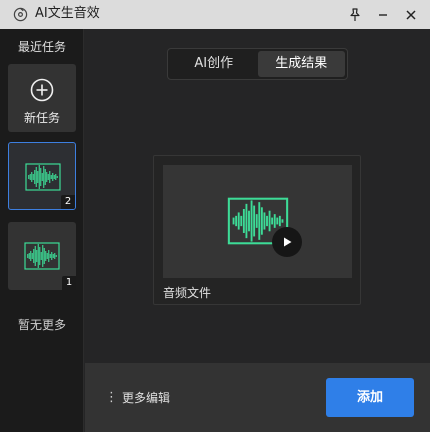 This screenshot has height=432, width=430. I want to click on close-button, so click(411, 14).